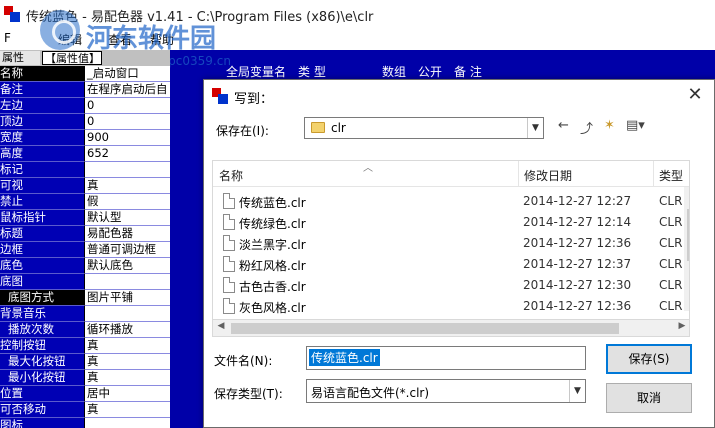 The width and height of the screenshot is (715, 428). I want to click on save-in-combo: clr ▼, so click(424, 128).